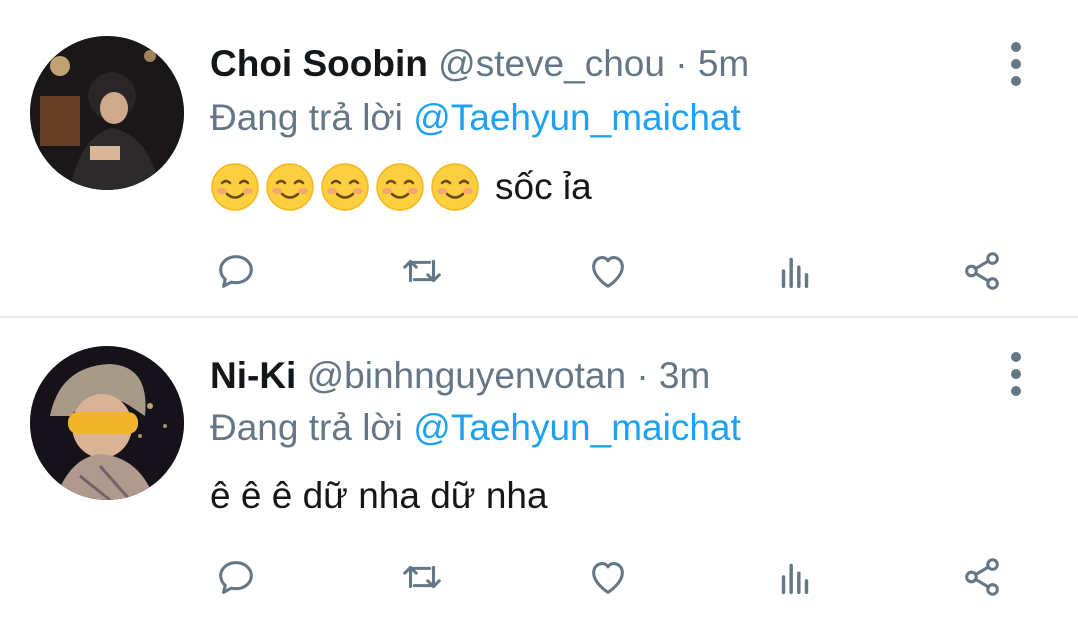  Describe the element at coordinates (466, 375) in the screenshot. I see `user-handle: @binhnguyenvotan` at that location.